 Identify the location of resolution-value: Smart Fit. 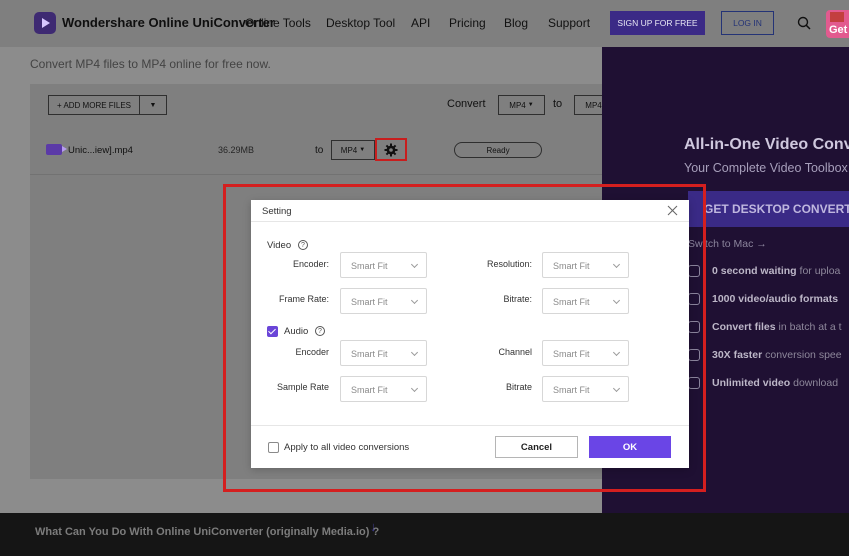
(571, 266).